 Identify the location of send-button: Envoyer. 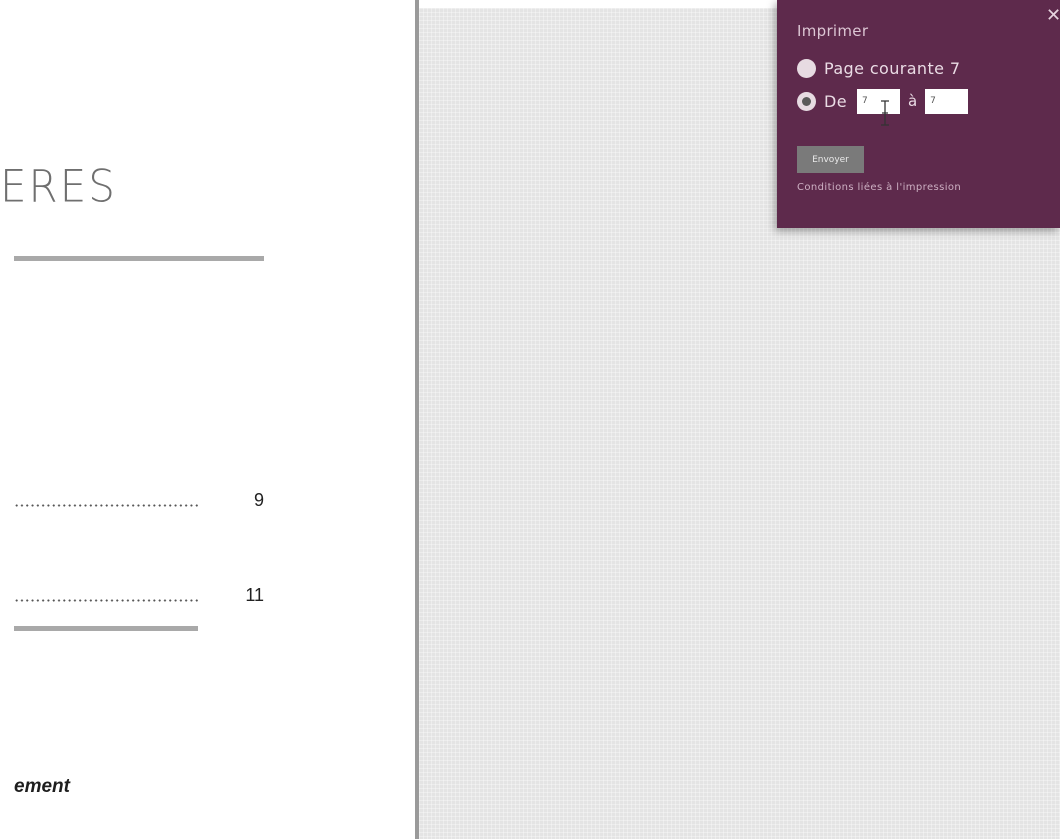
(830, 159).